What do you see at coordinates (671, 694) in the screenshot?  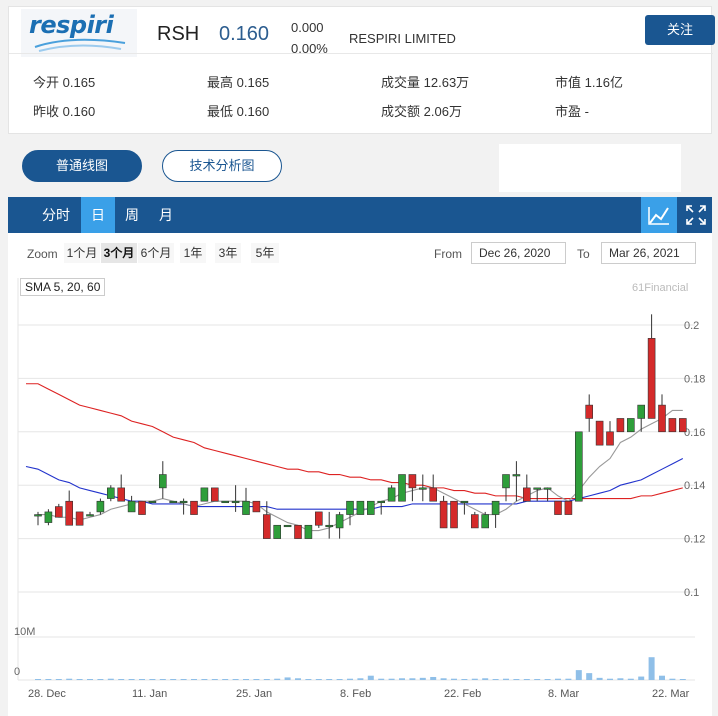 I see `x-tick-label: 22. Mar` at bounding box center [671, 694].